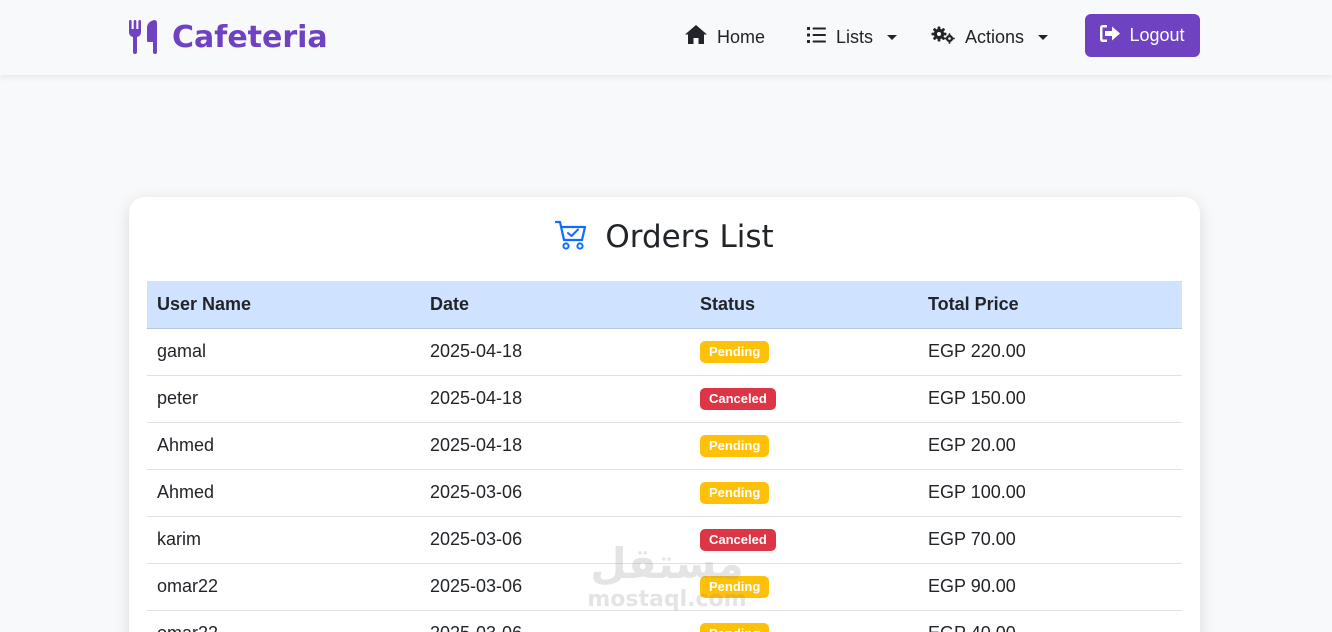 The height and width of the screenshot is (632, 1332). Describe the element at coordinates (283, 399) in the screenshot. I see `user-cell: peter` at that location.